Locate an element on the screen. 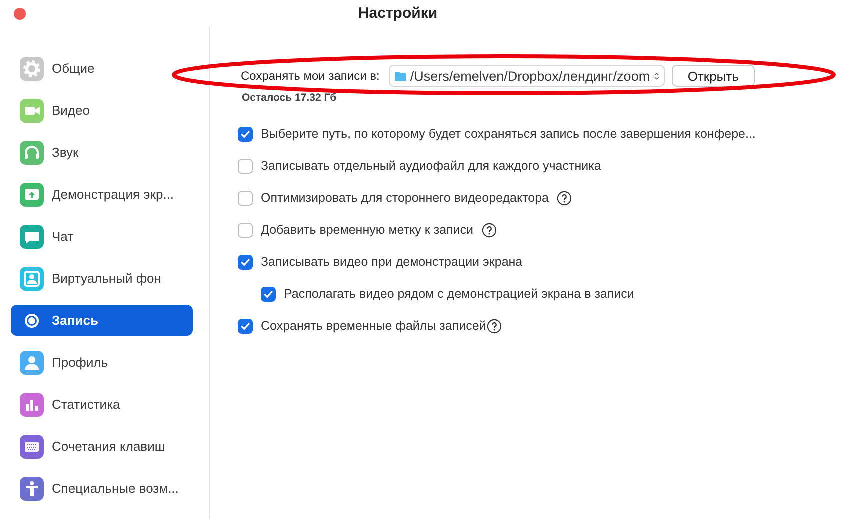  option-label: Записывать отдельный аудиофайл для каждого участника is located at coordinates (431, 166).